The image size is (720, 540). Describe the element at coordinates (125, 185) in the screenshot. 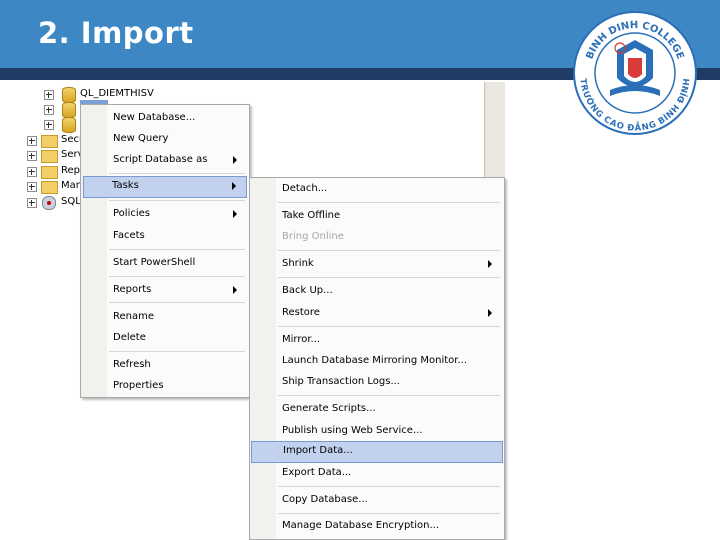

I see `menu-item-label: Tasks` at that location.